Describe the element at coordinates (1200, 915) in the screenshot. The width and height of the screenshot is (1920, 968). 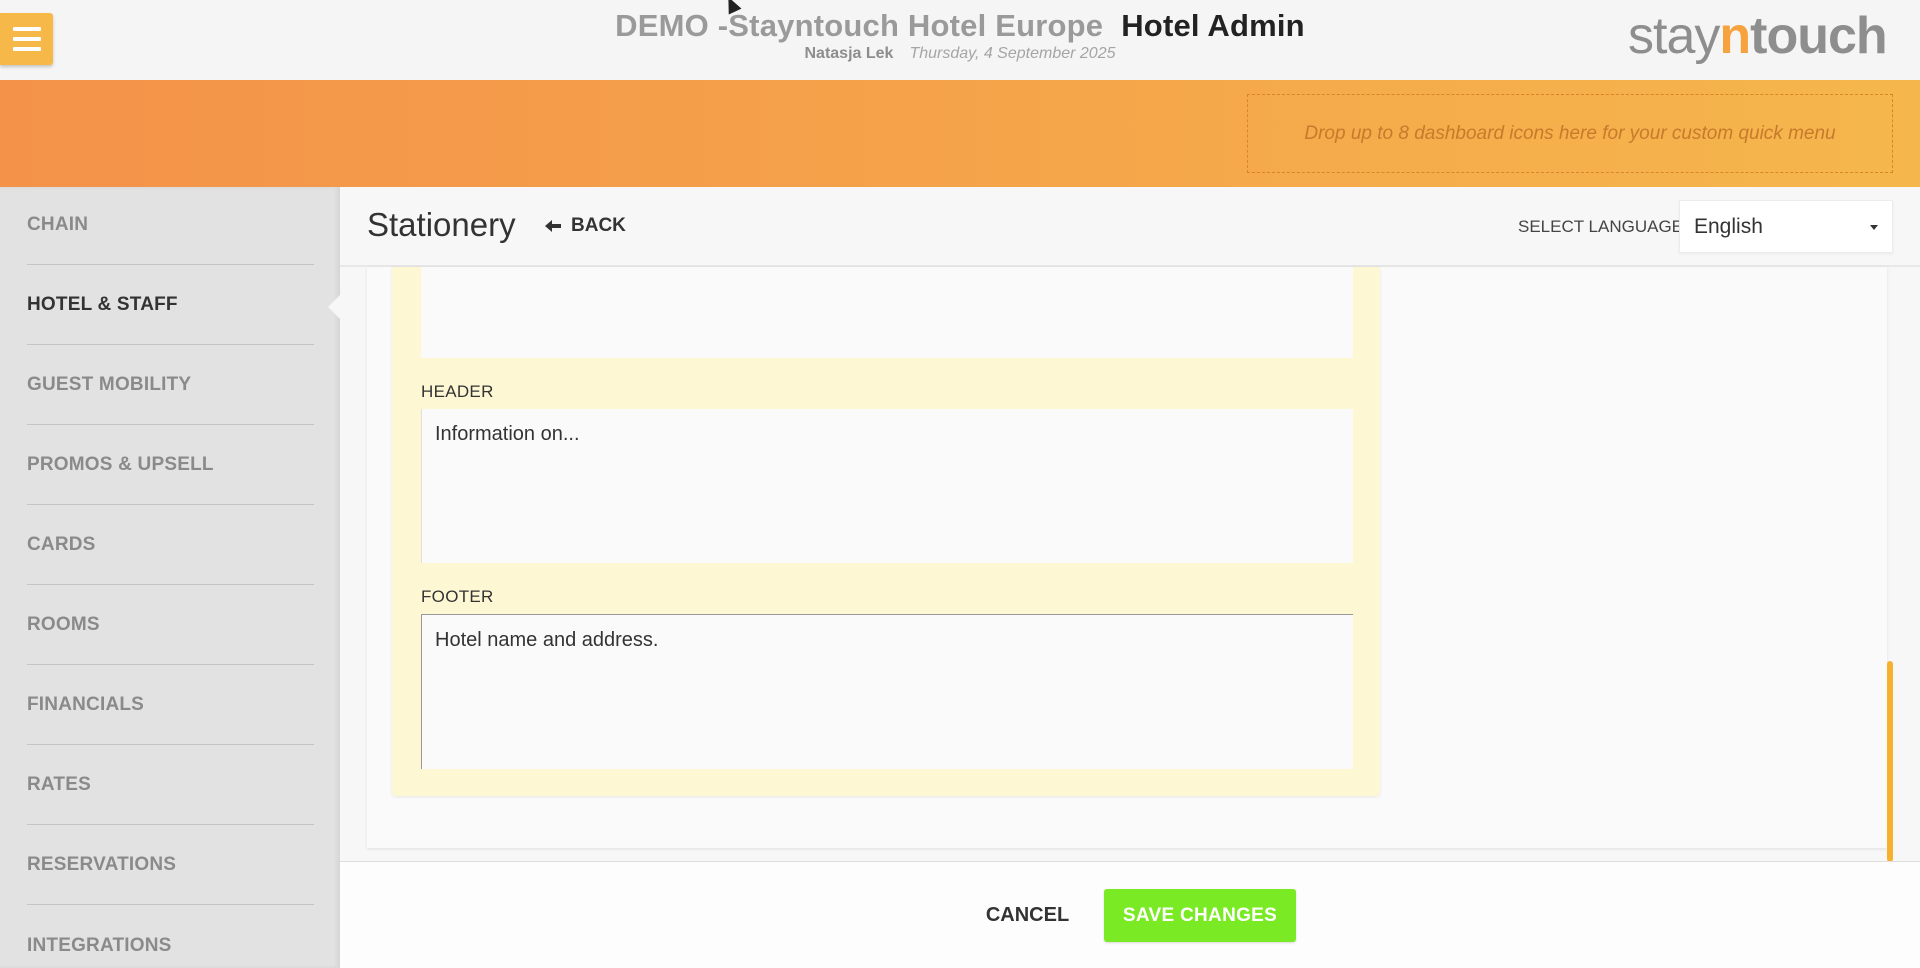
I see `save-changes-button: SAVE CHANGES` at that location.